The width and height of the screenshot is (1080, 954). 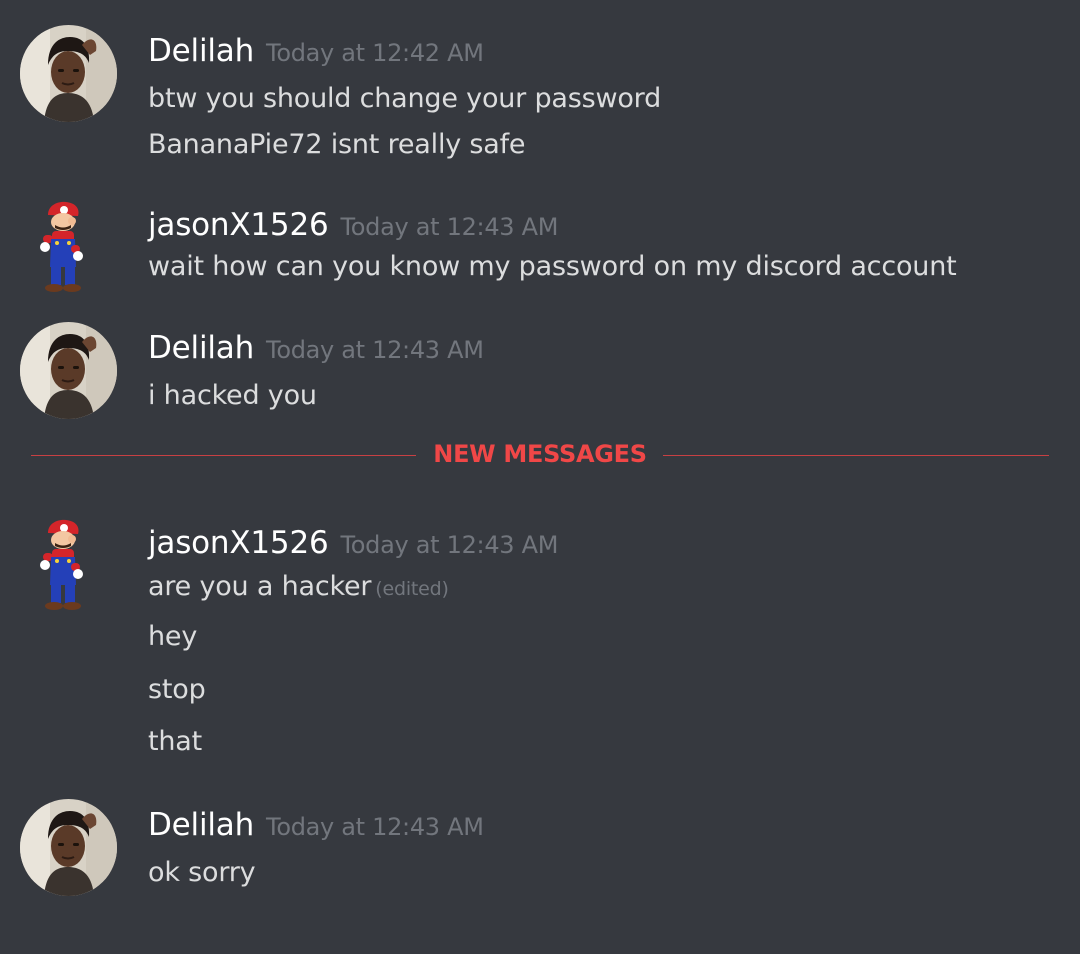 I want to click on new-messages-divider: NEW MESSAGES, so click(x=540, y=456).